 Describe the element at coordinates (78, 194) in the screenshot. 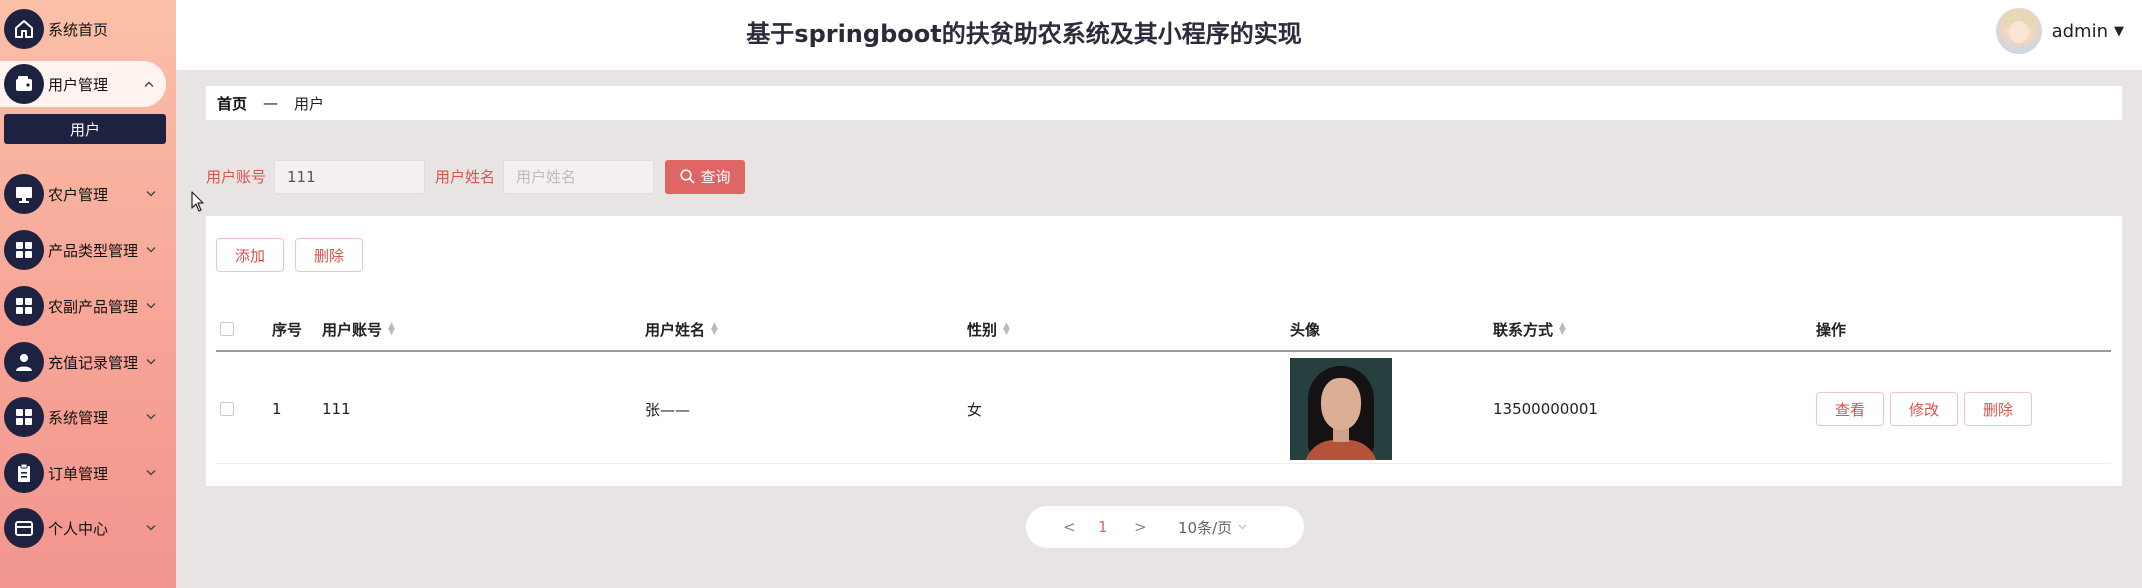

I see `sidebar-item-label: 农户管理` at that location.